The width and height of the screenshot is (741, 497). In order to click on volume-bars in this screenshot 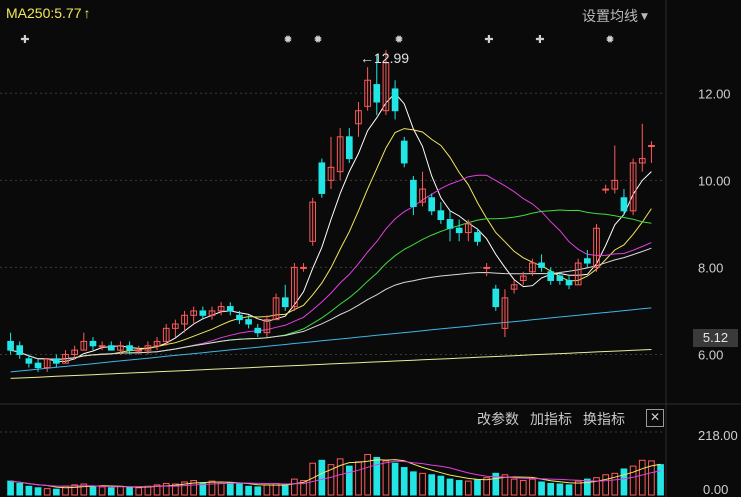, I will do `click(335, 475)`.